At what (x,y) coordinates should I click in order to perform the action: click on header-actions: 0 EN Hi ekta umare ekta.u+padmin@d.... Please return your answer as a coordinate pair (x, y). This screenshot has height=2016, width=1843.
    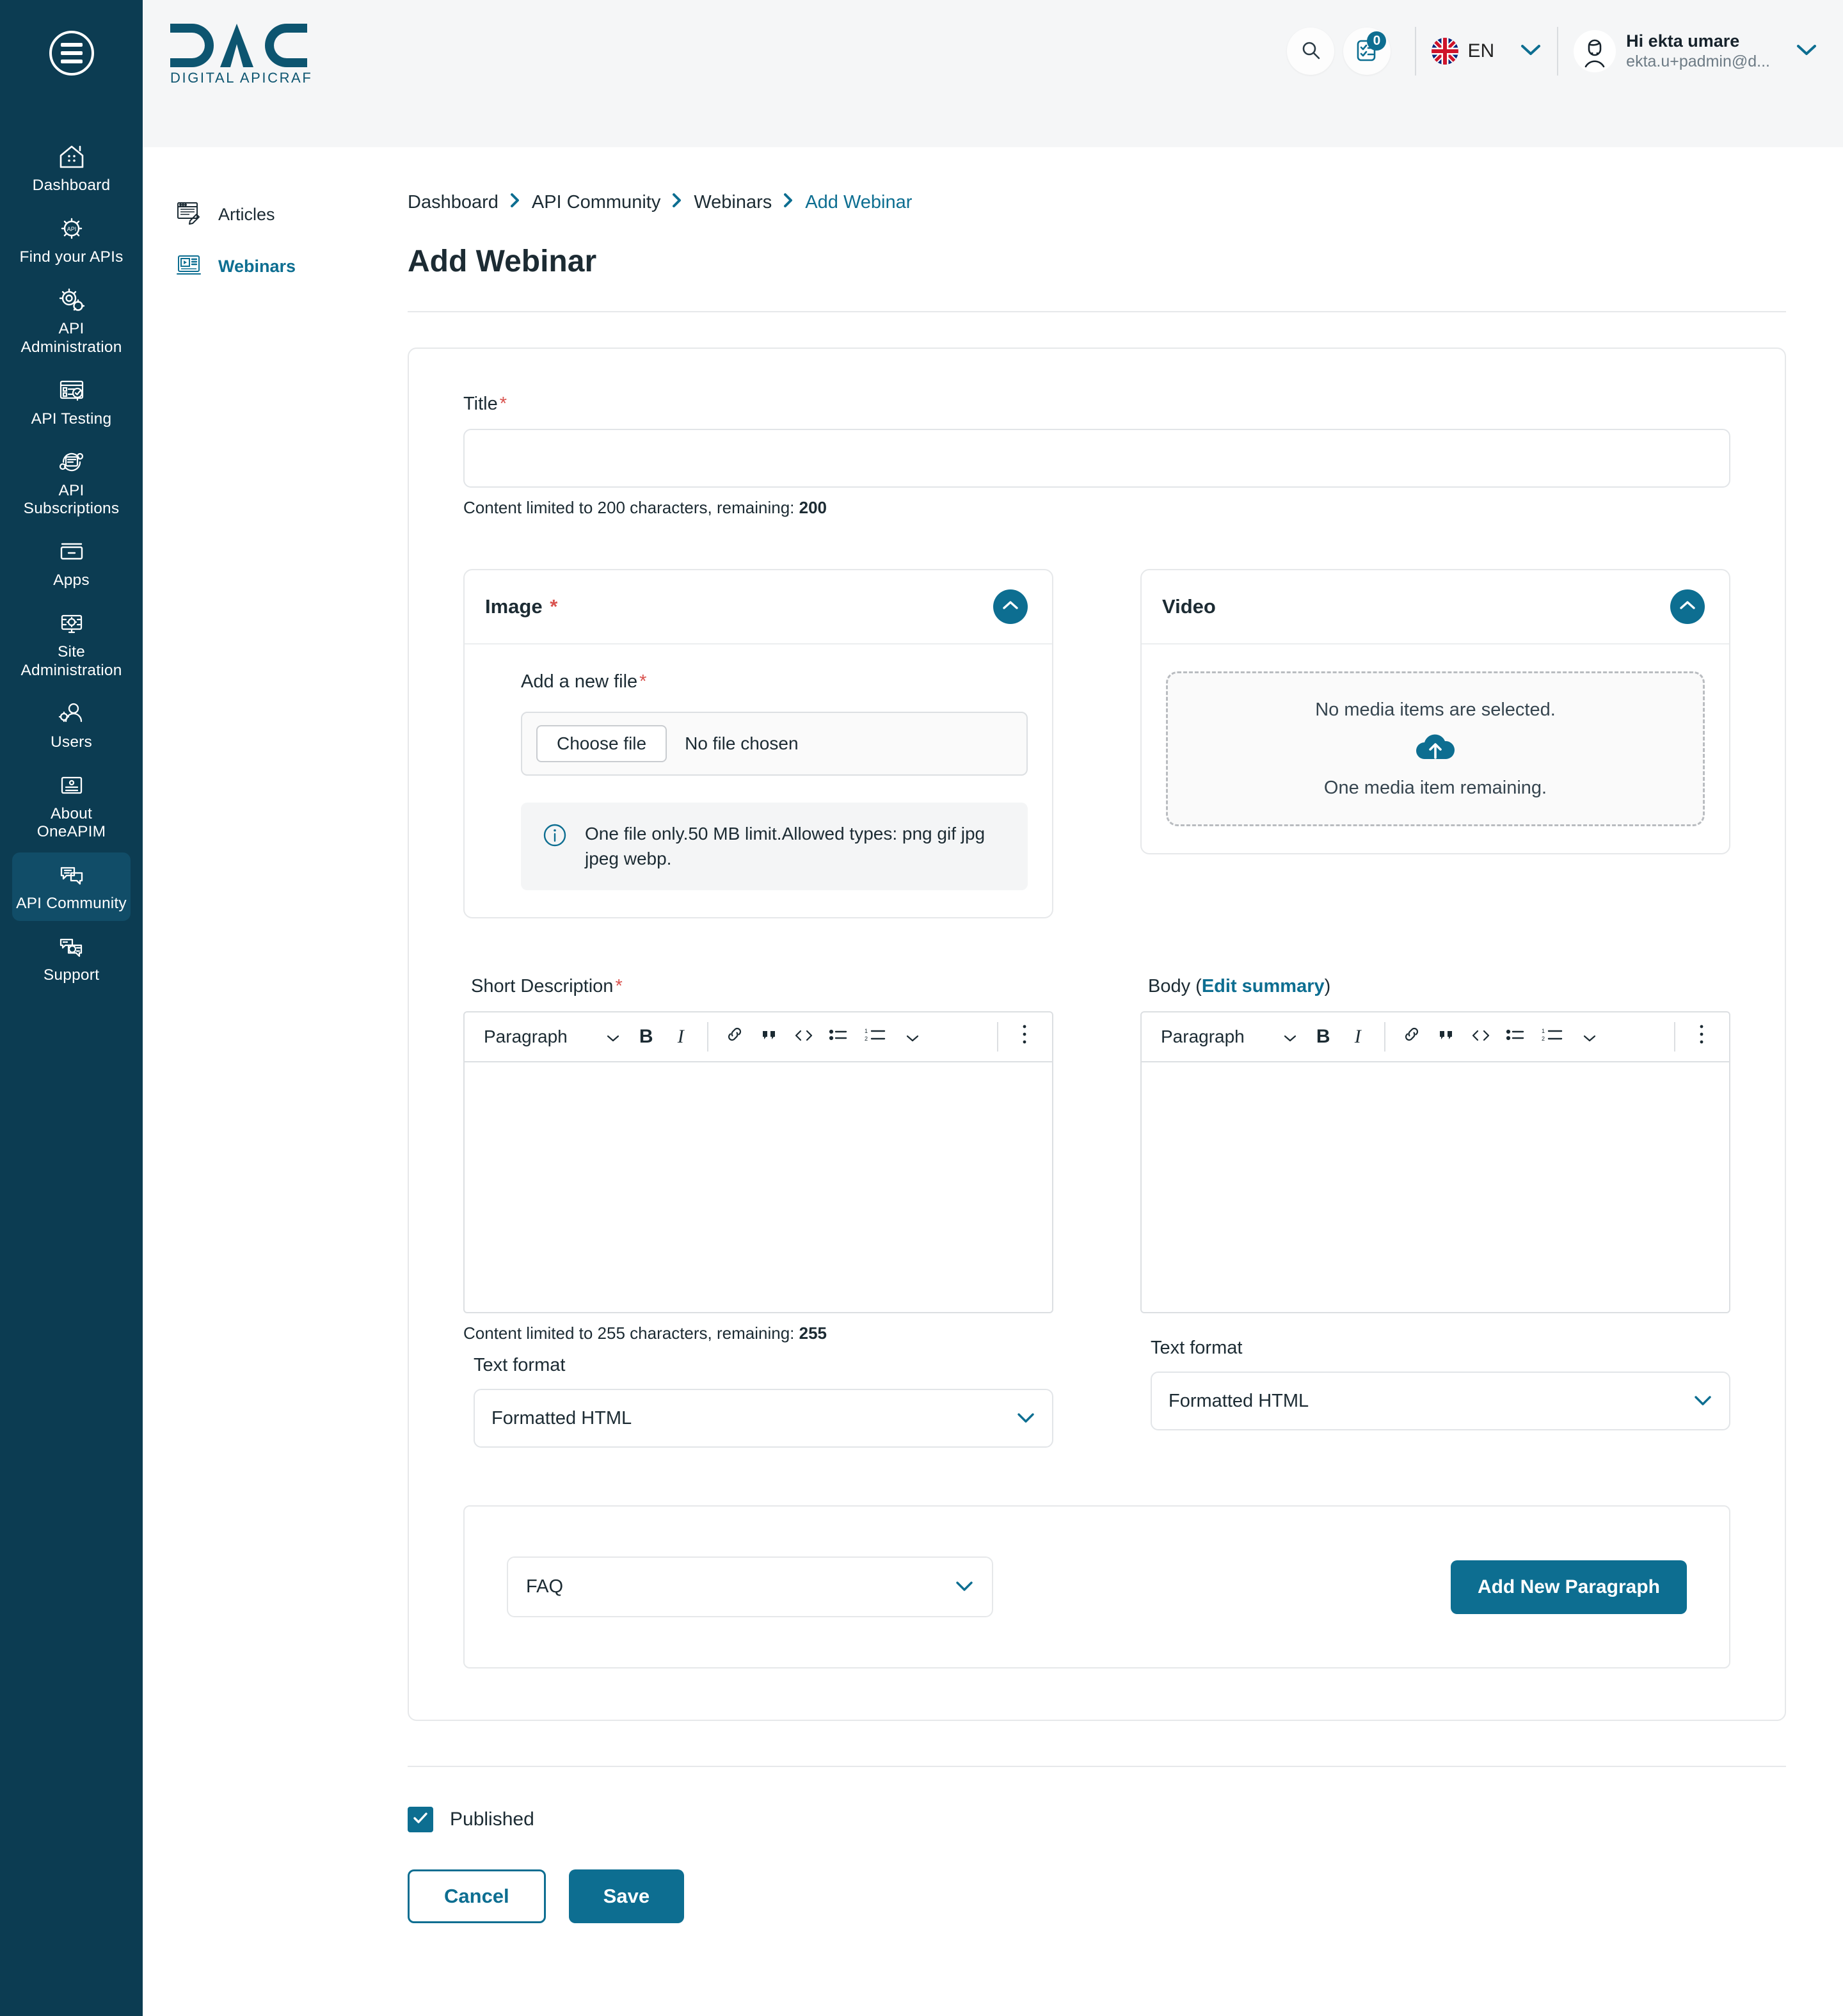
    Looking at the image, I should click on (1552, 51).